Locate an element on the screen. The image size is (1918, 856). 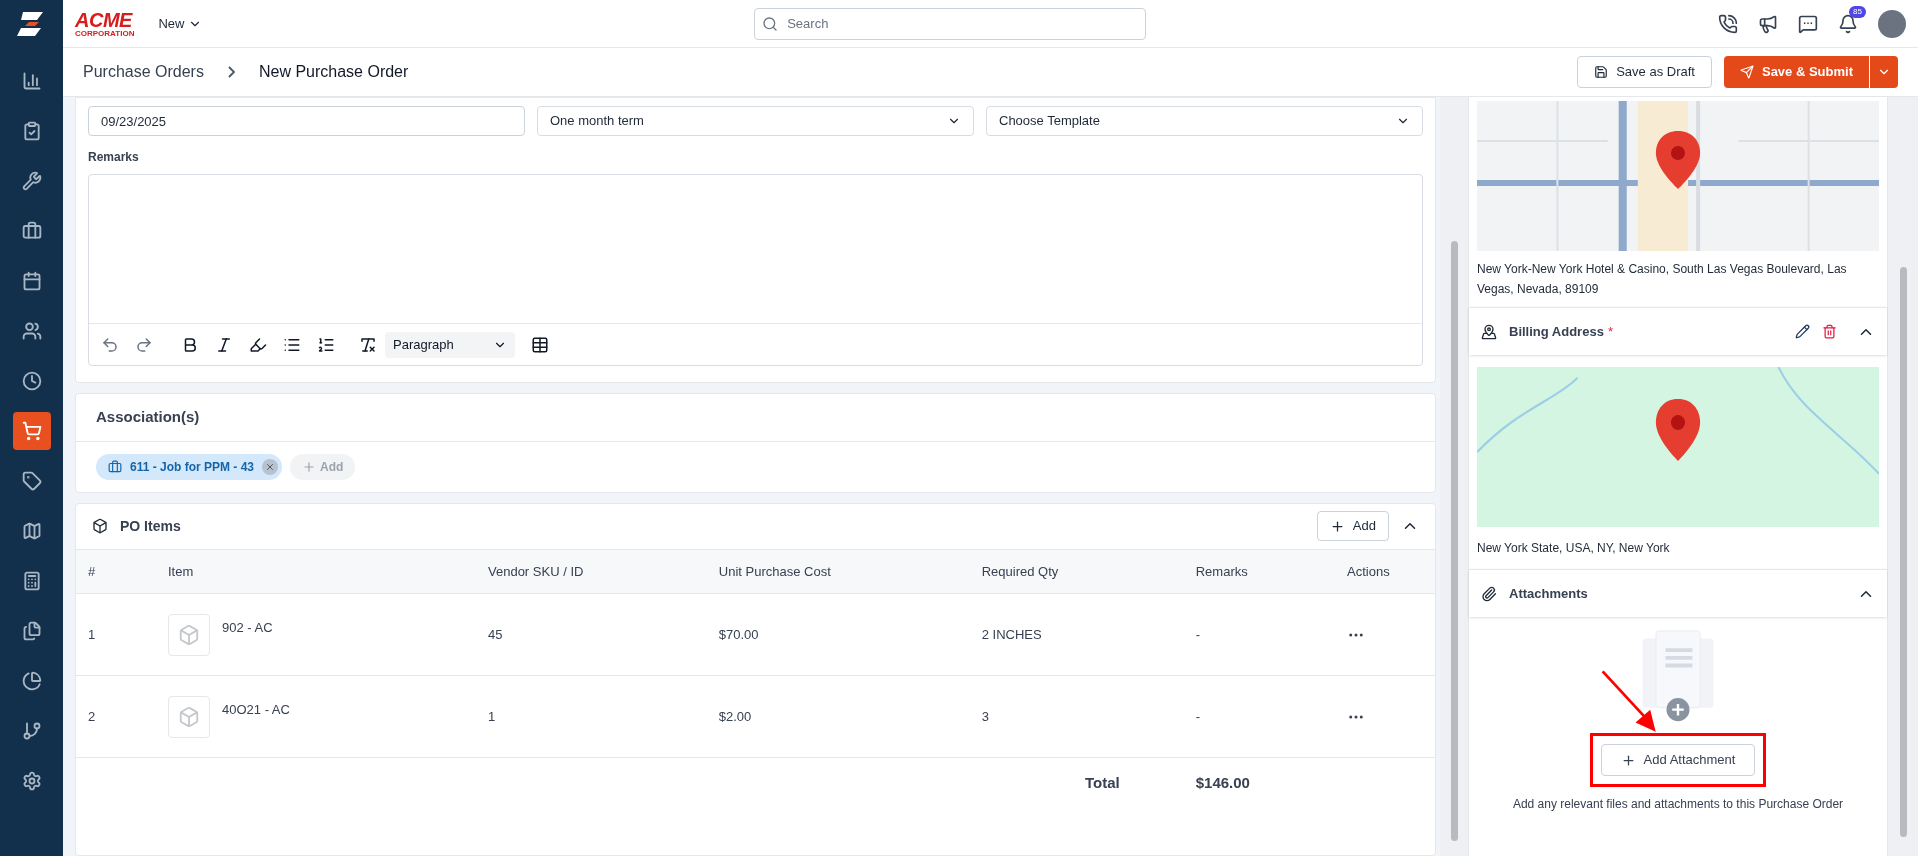
billing-address: New York State, USA, NY, New York is located at coordinates (1574, 548).